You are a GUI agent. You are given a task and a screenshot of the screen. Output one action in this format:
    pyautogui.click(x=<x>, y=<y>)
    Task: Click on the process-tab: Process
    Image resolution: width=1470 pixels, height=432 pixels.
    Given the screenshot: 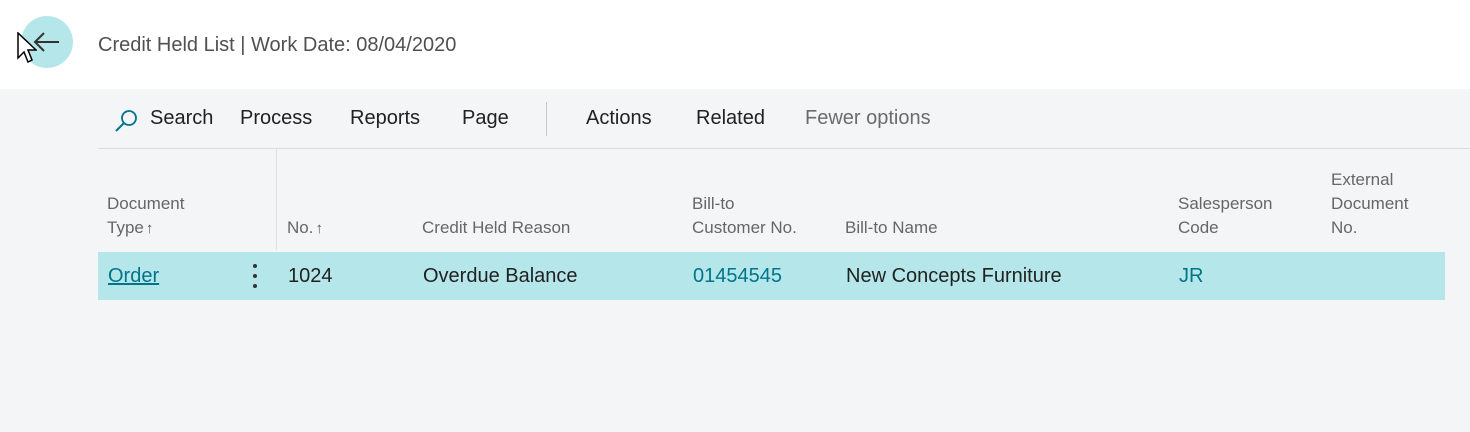 What is the action you would take?
    pyautogui.click(x=276, y=118)
    